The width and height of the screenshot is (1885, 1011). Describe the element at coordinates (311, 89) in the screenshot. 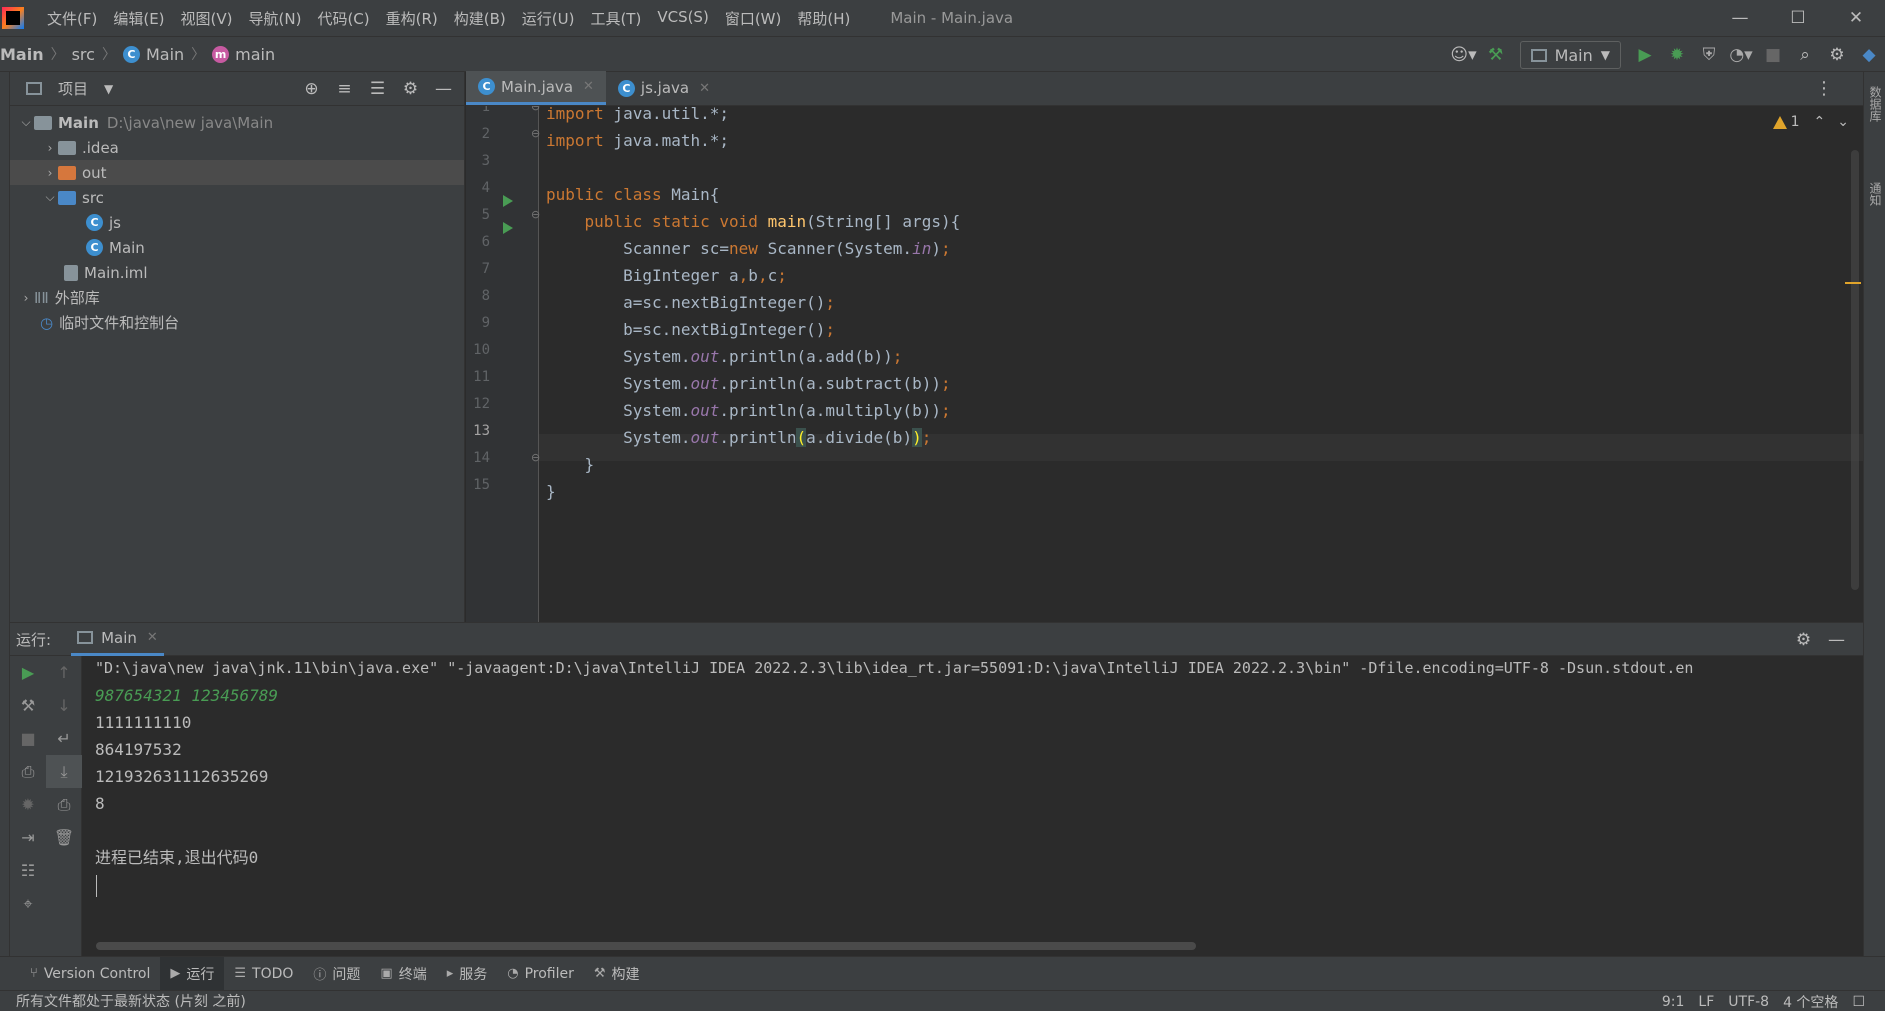

I see `locate-icon: ⊕` at that location.